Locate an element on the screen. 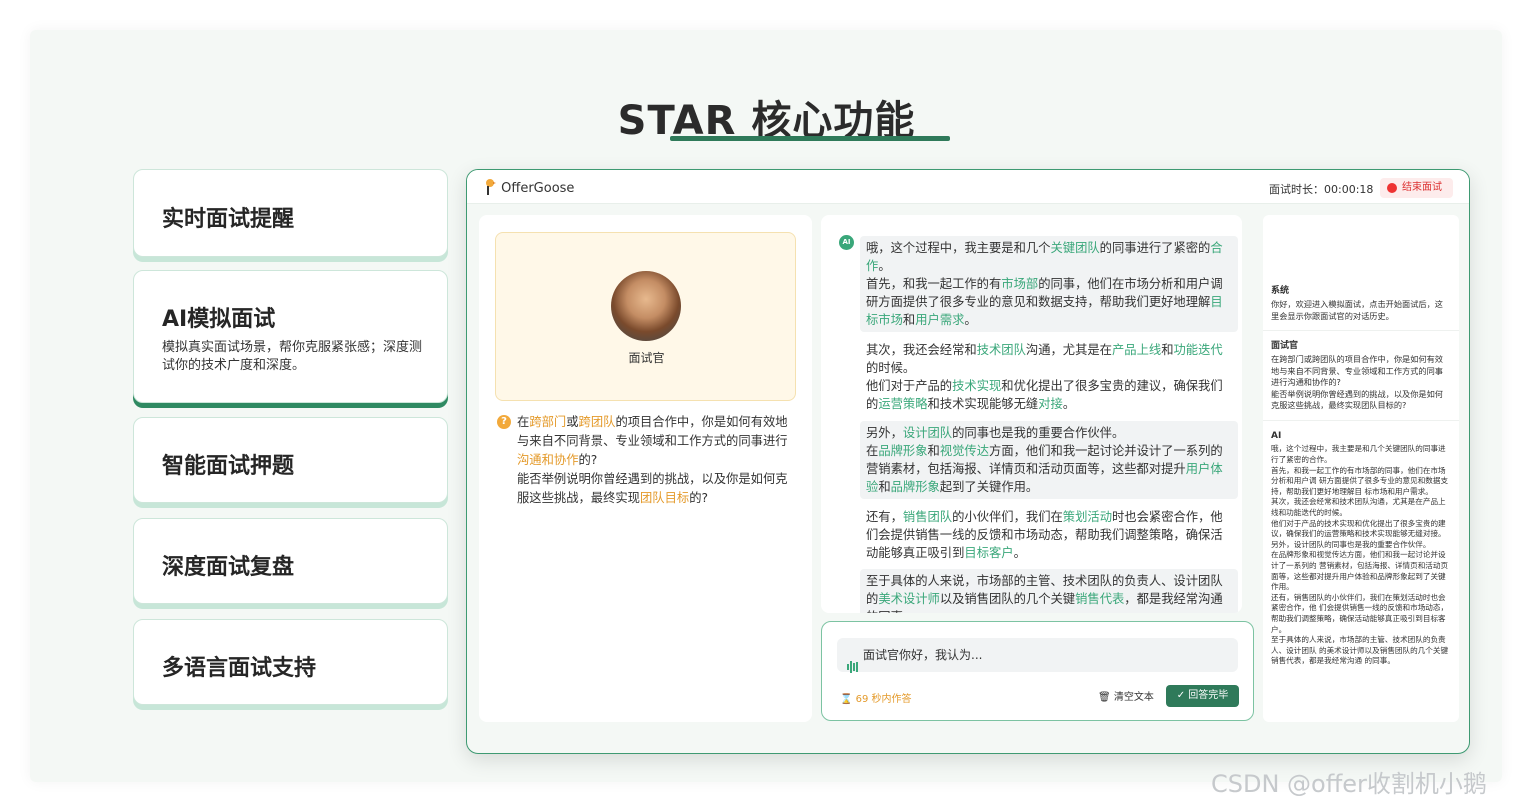 This screenshot has height=810, width=1533. text-segment: 的时候。 is located at coordinates (891, 368).